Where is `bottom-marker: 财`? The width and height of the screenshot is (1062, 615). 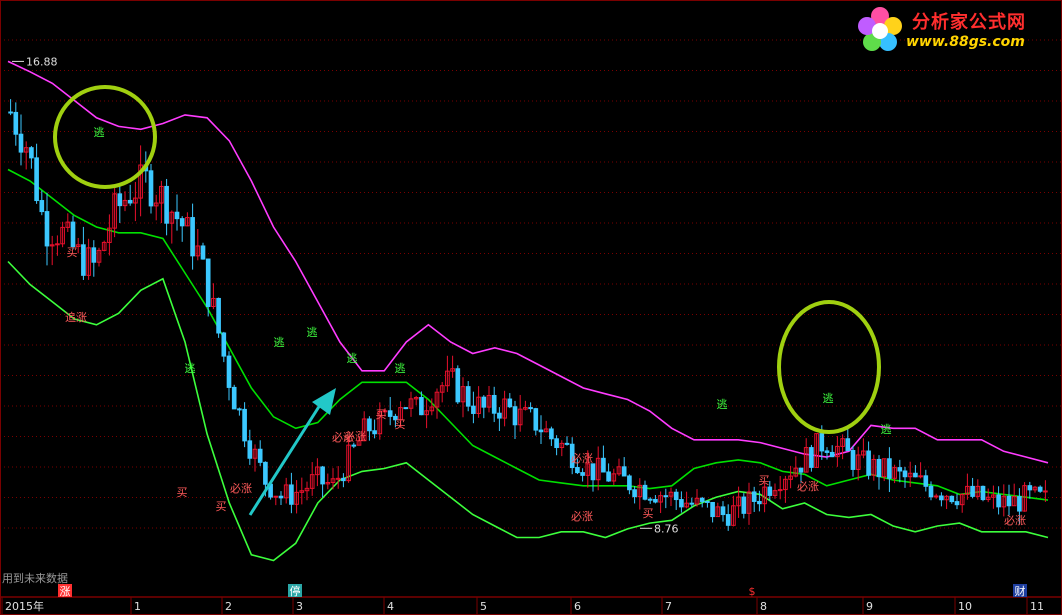
bottom-marker: 财 is located at coordinates (1020, 591).